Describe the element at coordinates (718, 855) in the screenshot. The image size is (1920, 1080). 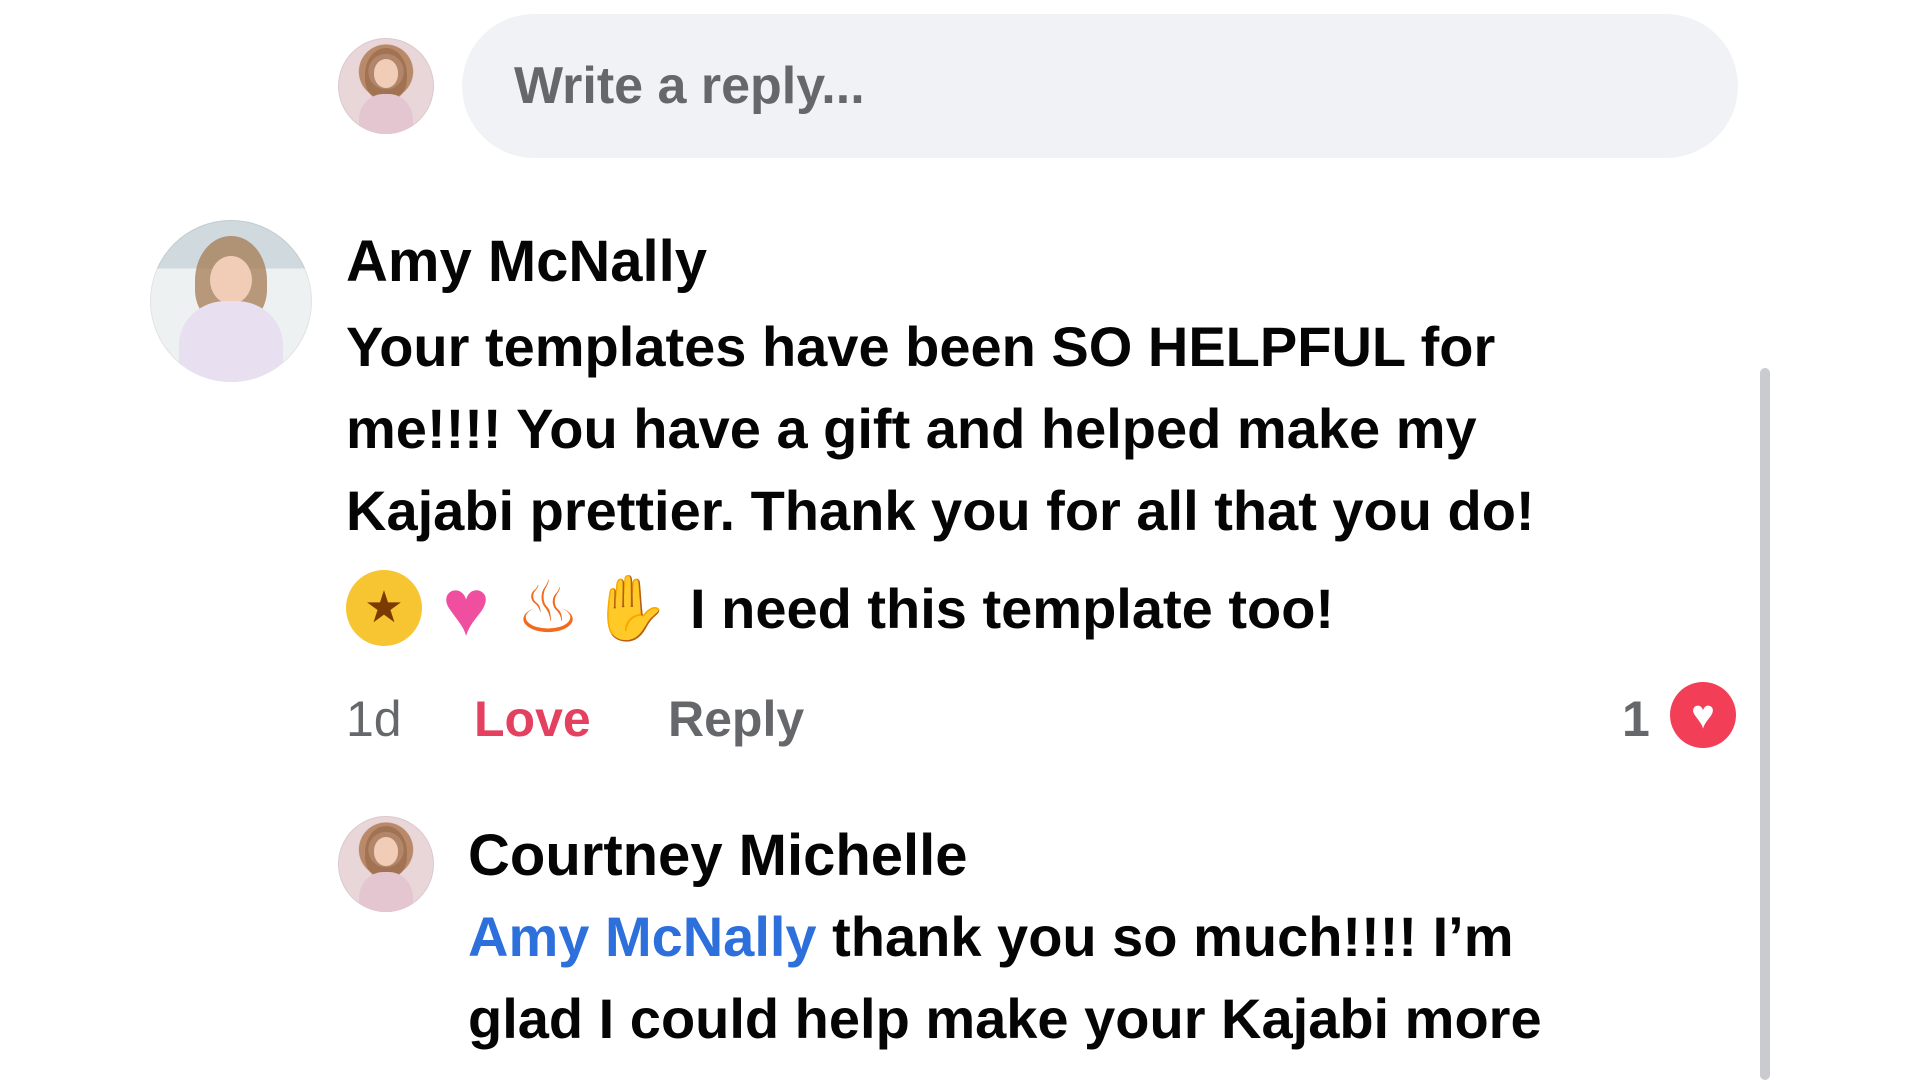
I see `reply-author-name: Courtney Michelle` at that location.